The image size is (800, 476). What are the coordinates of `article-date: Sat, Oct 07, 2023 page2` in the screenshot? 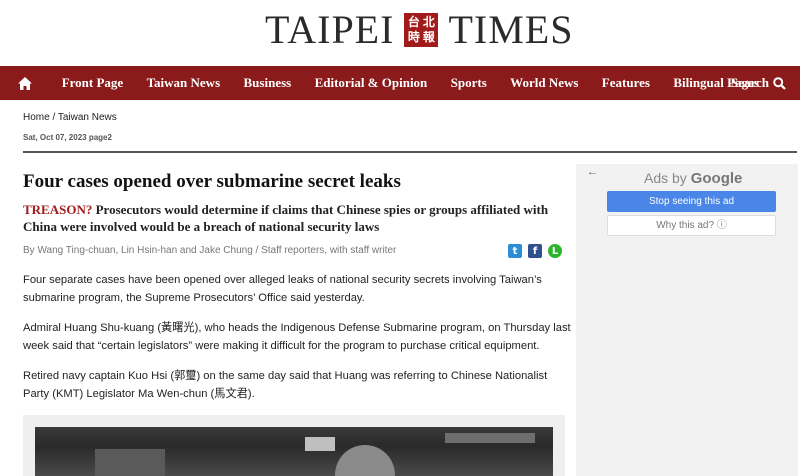 It's located at (67, 137).